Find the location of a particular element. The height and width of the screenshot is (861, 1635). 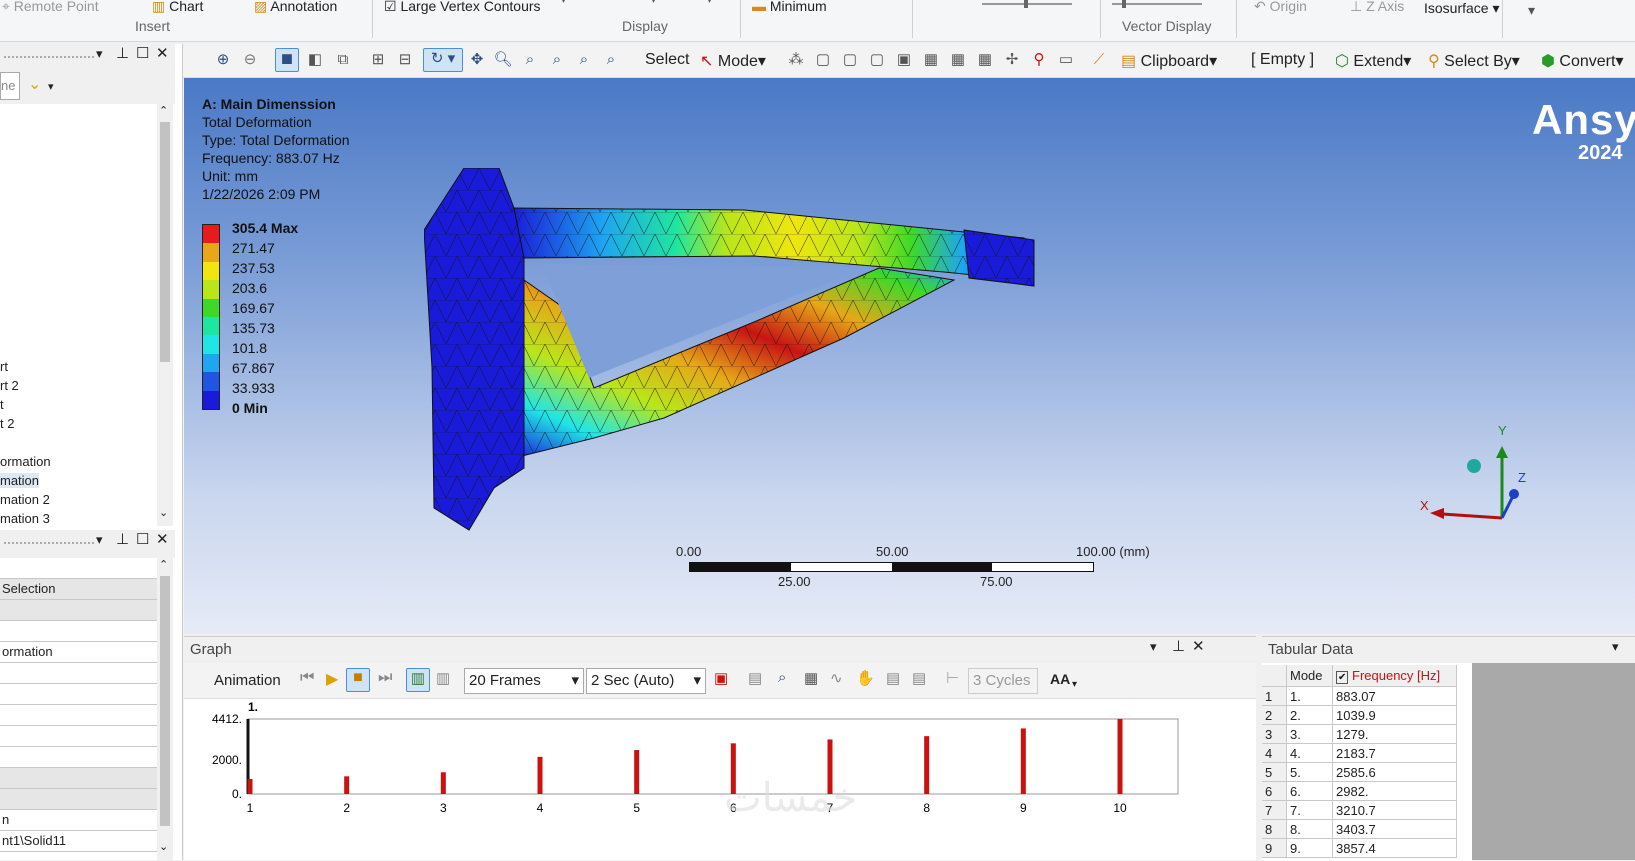

chart-view-icon: ⟋ is located at coordinates (1099, 60).